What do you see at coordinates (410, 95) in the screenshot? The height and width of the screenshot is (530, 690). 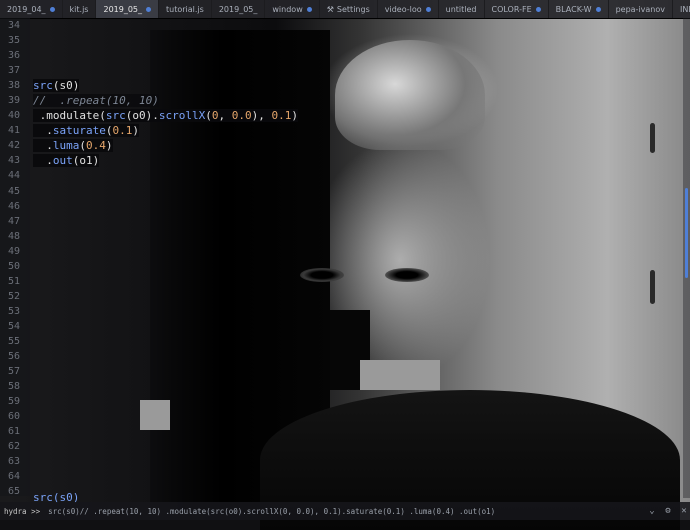 I see `hair-region` at bounding box center [410, 95].